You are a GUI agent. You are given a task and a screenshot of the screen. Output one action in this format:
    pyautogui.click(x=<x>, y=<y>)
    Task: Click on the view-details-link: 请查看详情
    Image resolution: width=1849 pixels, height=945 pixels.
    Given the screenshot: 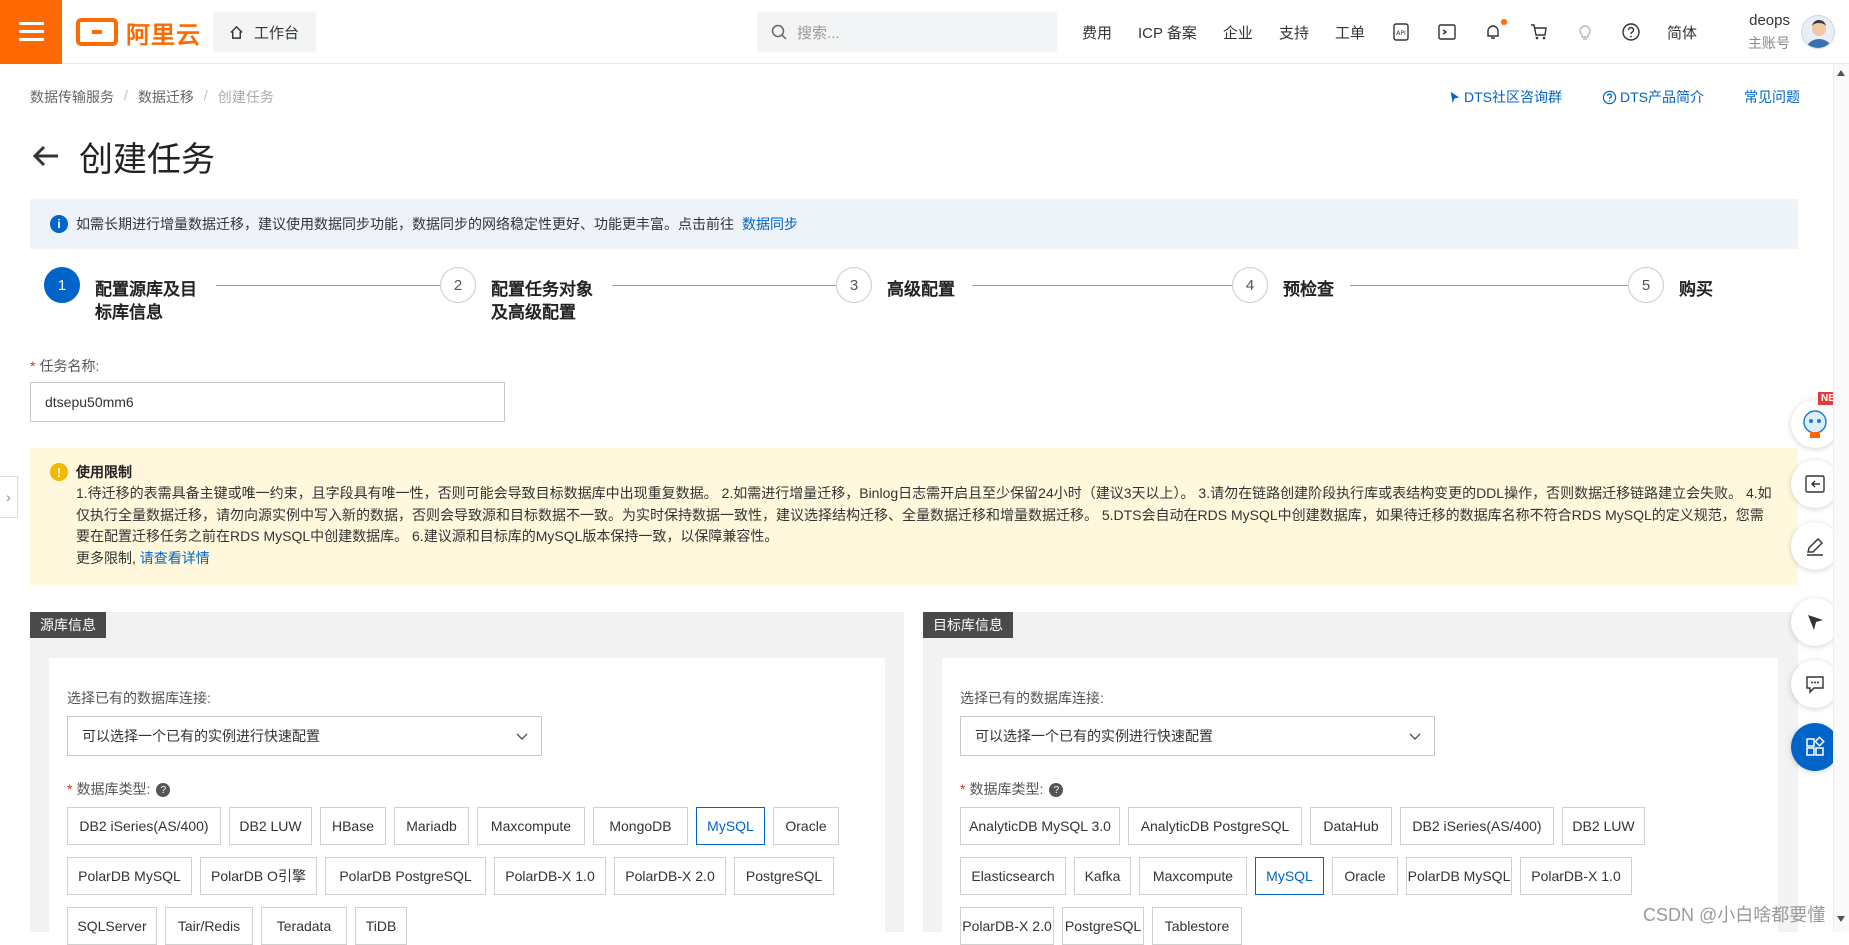 What is the action you would take?
    pyautogui.click(x=175, y=558)
    